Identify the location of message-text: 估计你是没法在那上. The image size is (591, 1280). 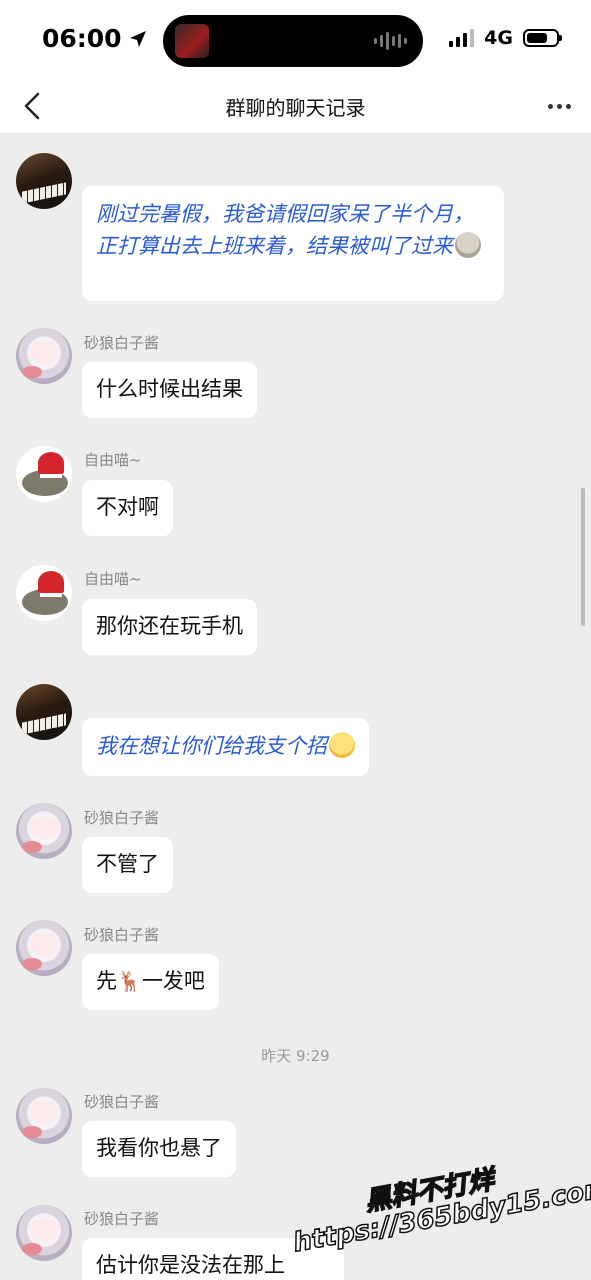
(190, 1265).